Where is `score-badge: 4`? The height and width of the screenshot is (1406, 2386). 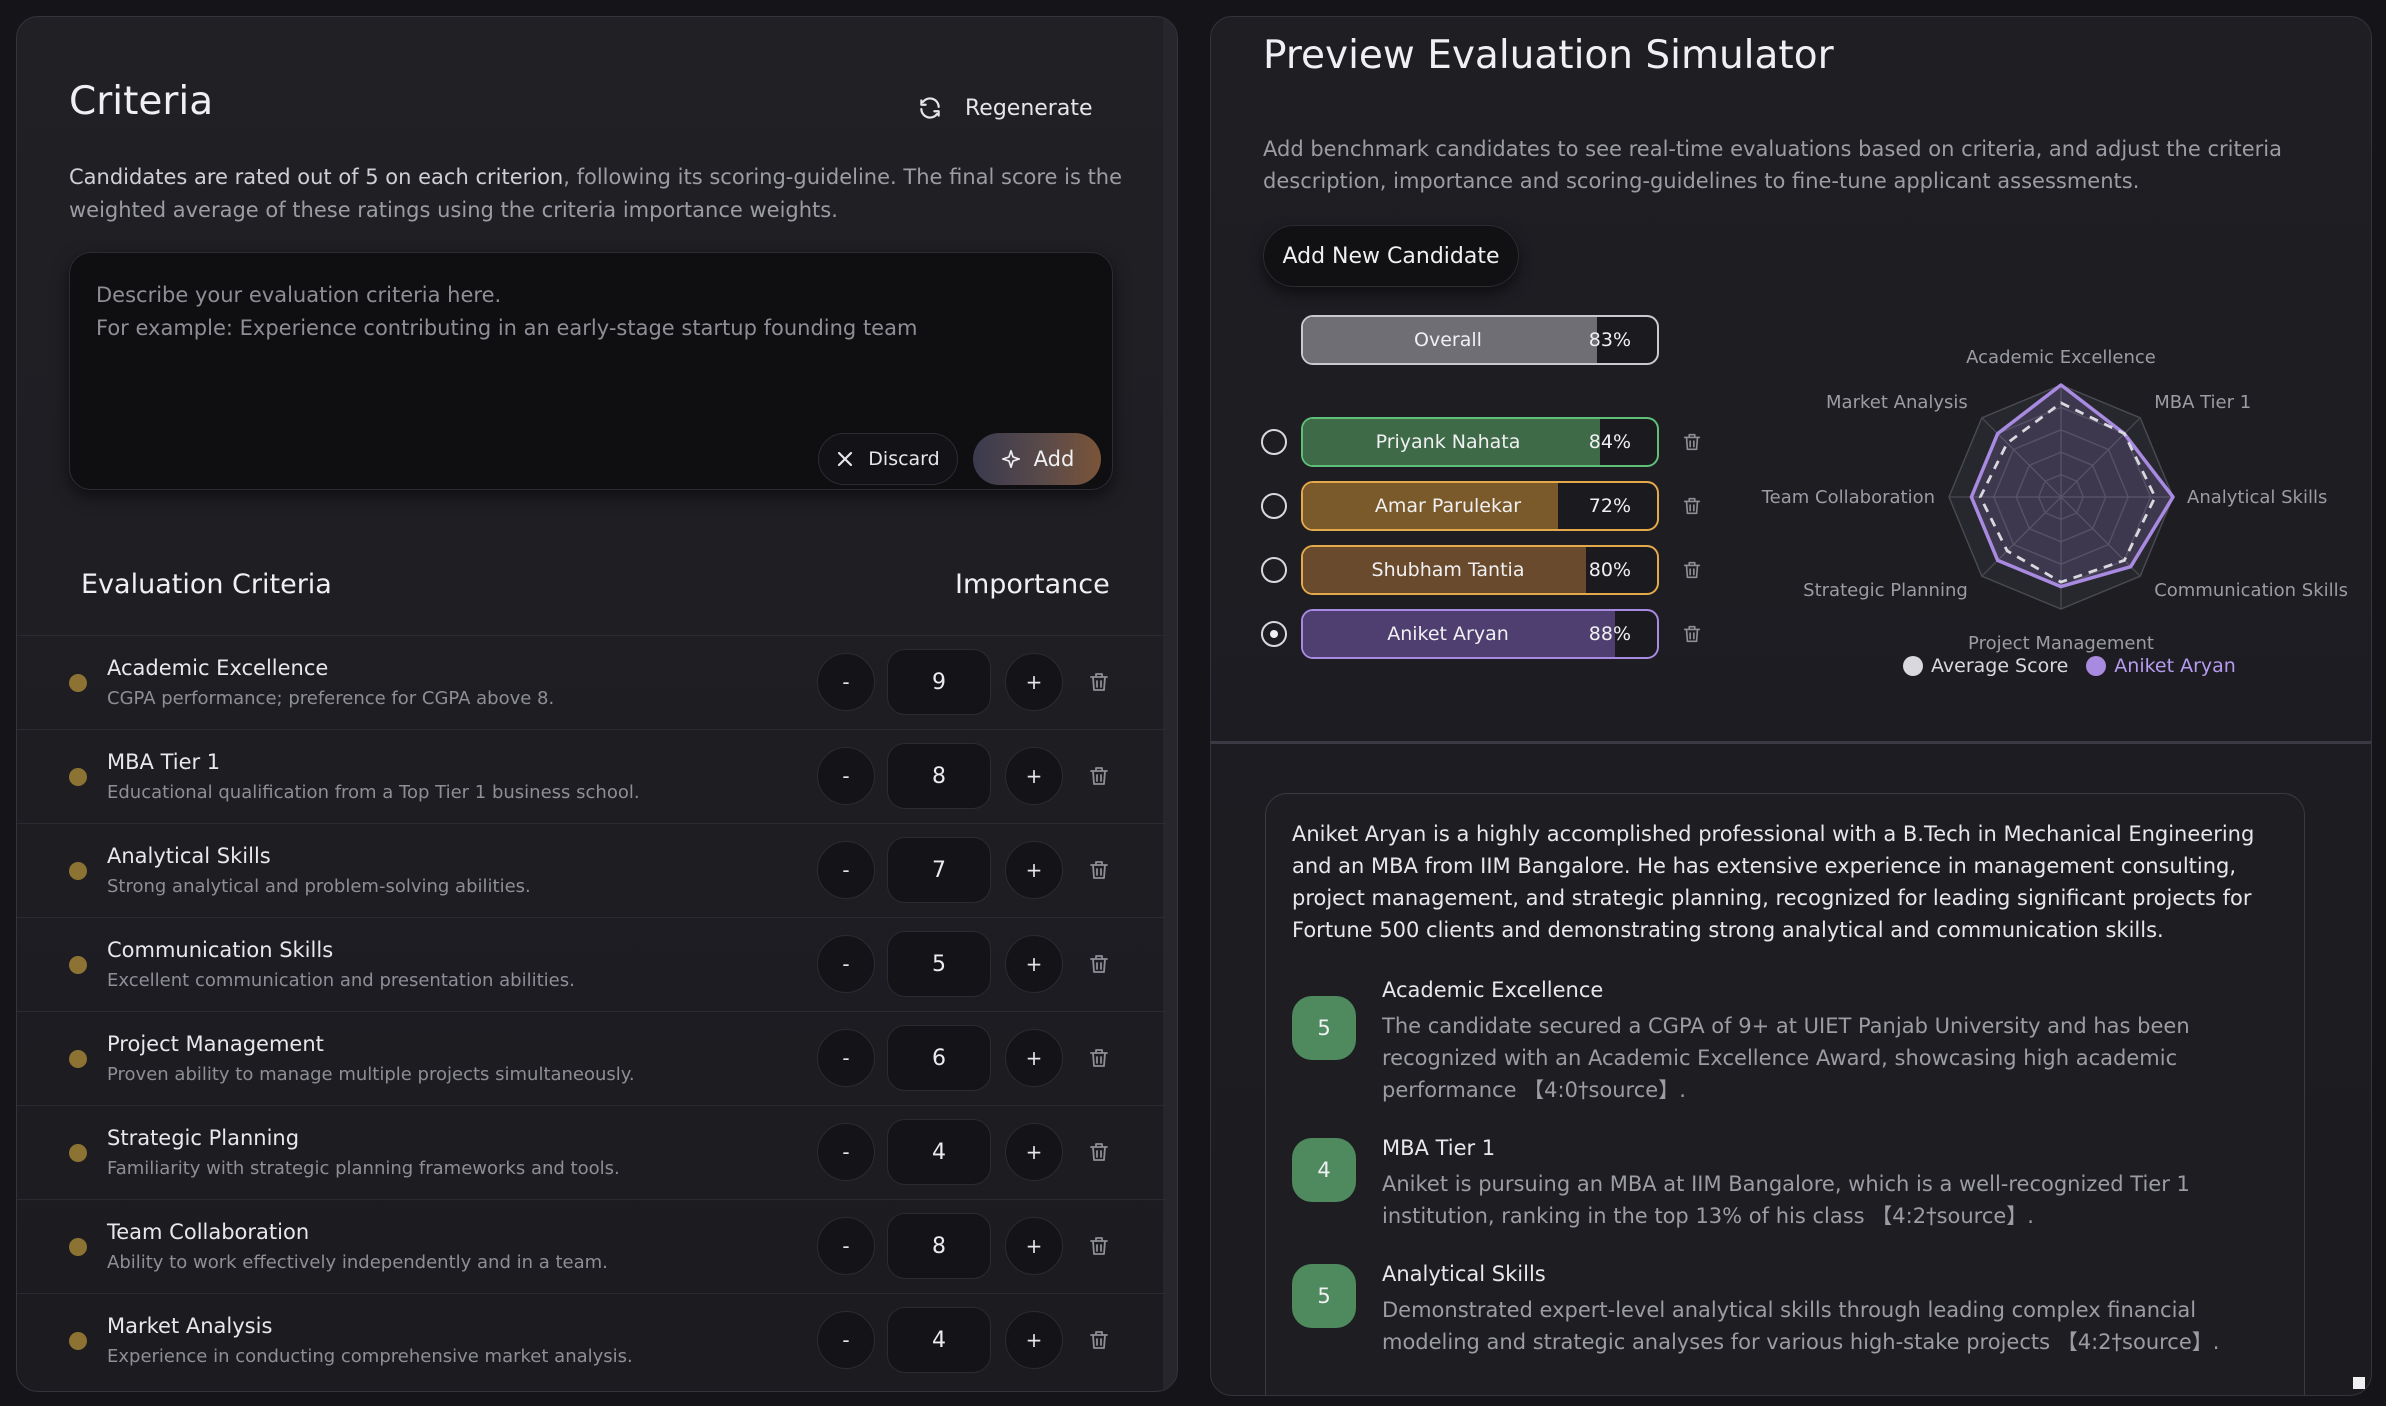
score-badge: 4 is located at coordinates (1324, 1170).